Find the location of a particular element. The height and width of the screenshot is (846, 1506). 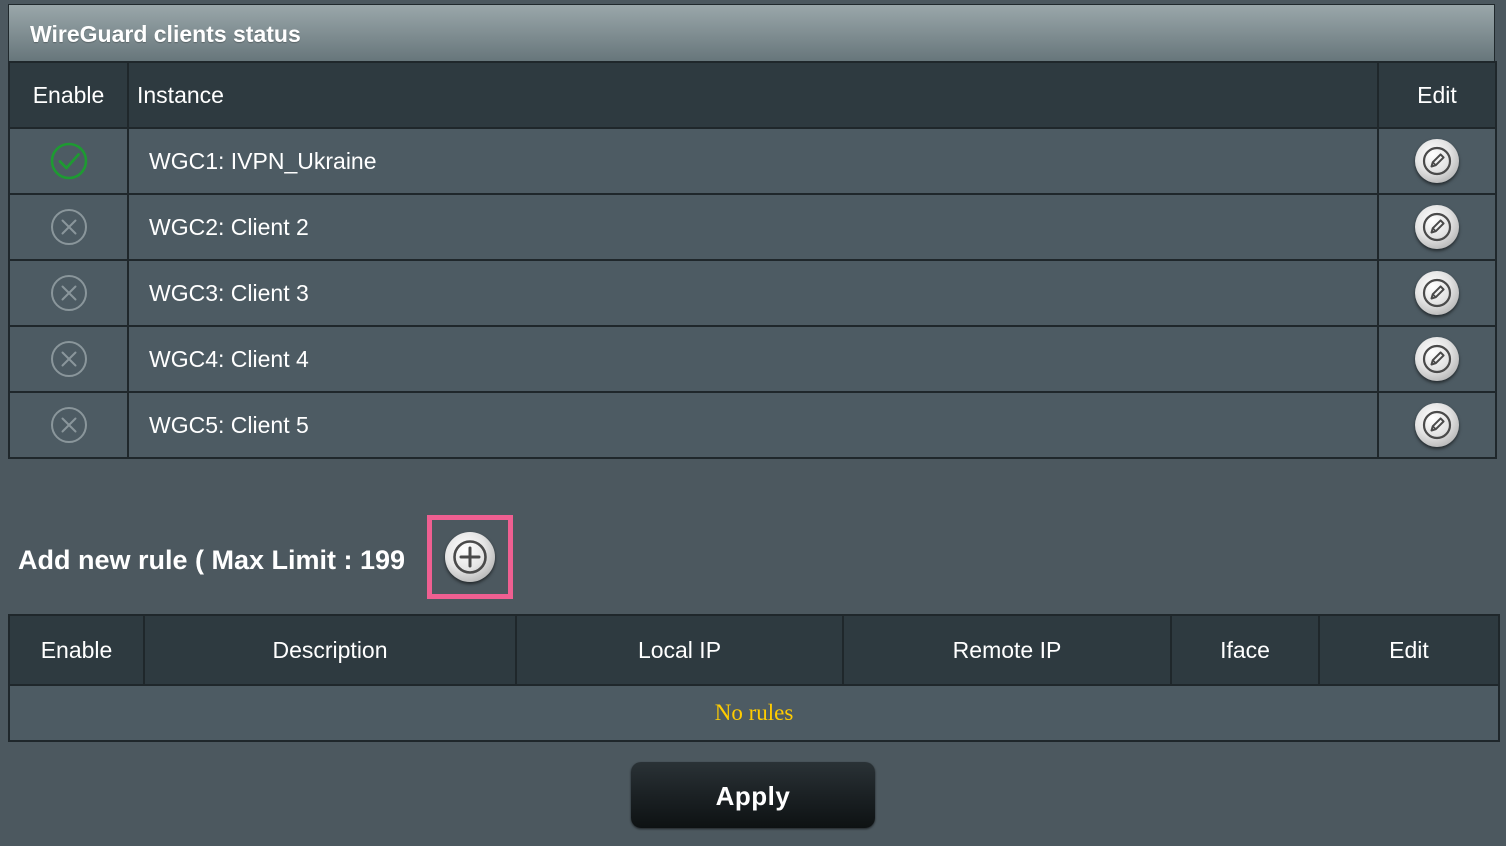

table-row: WGC3: Client 3 is located at coordinates (752, 293).